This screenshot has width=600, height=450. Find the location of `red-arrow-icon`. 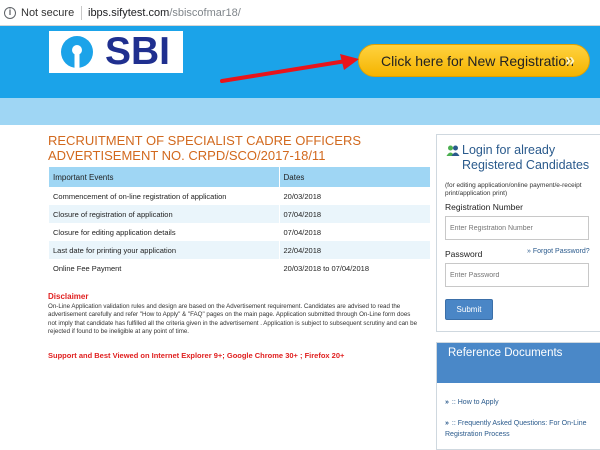

red-arrow-icon is located at coordinates (289, 68).